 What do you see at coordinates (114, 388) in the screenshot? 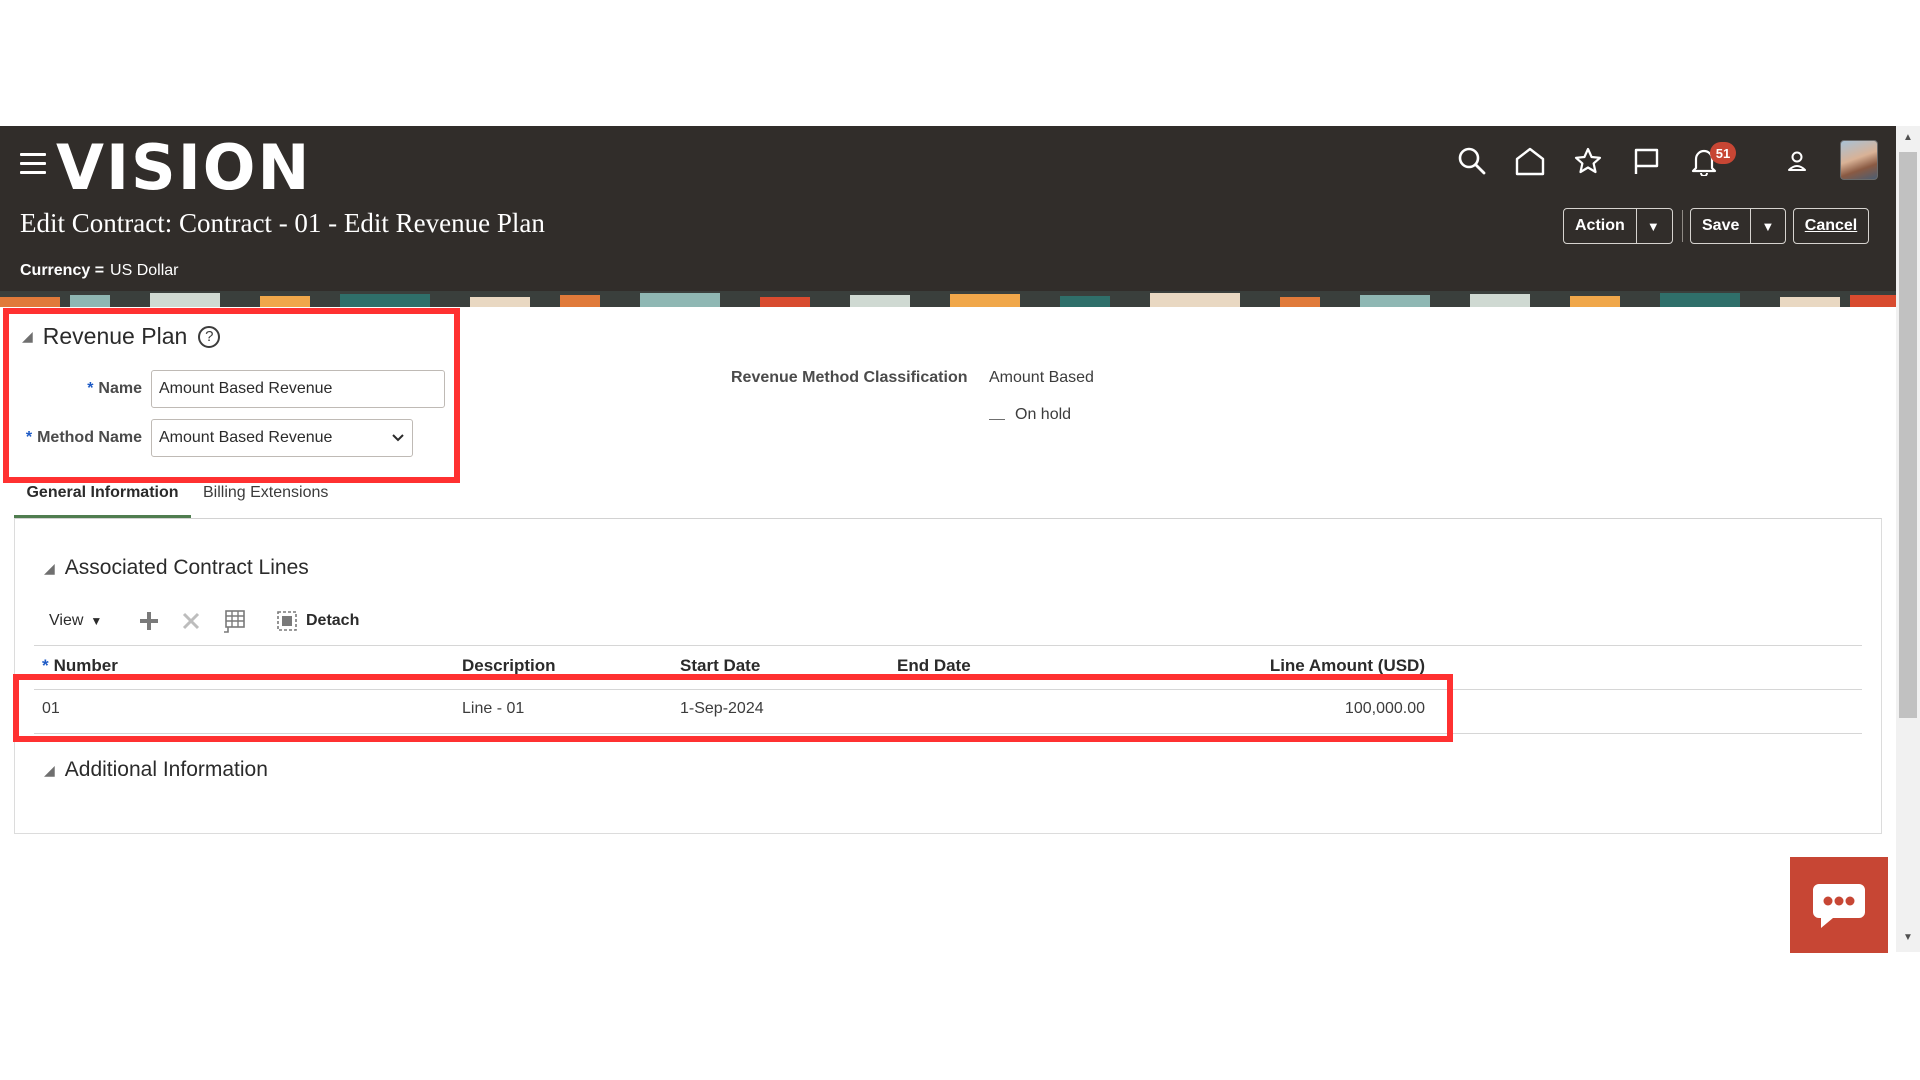
I see `name-label: * Name` at bounding box center [114, 388].